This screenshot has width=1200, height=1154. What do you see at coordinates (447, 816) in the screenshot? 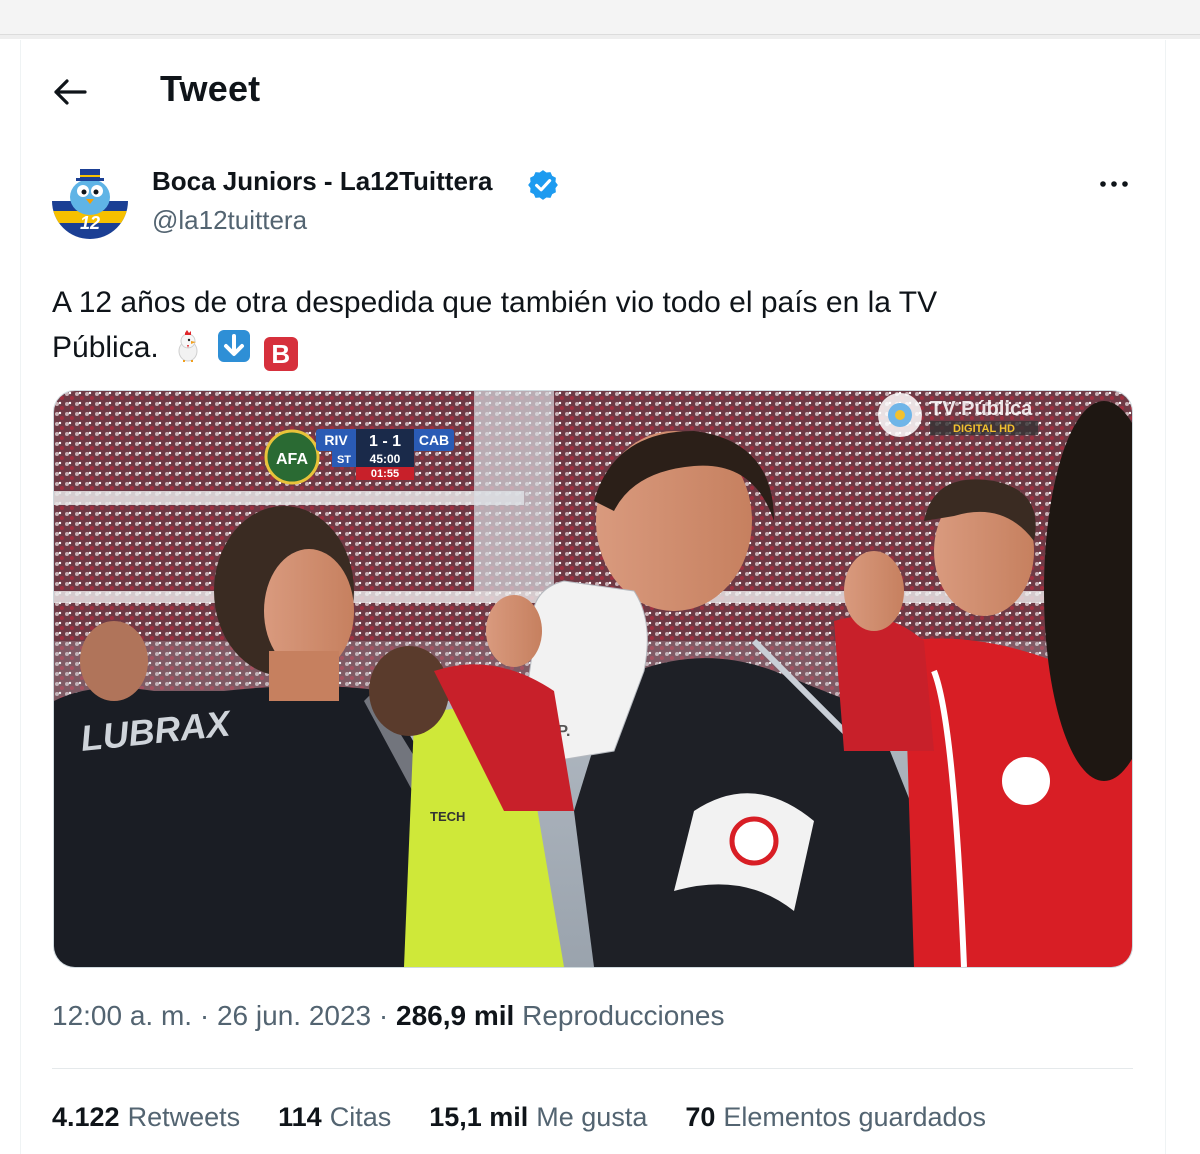
I see `svg-text: TECH` at bounding box center [447, 816].